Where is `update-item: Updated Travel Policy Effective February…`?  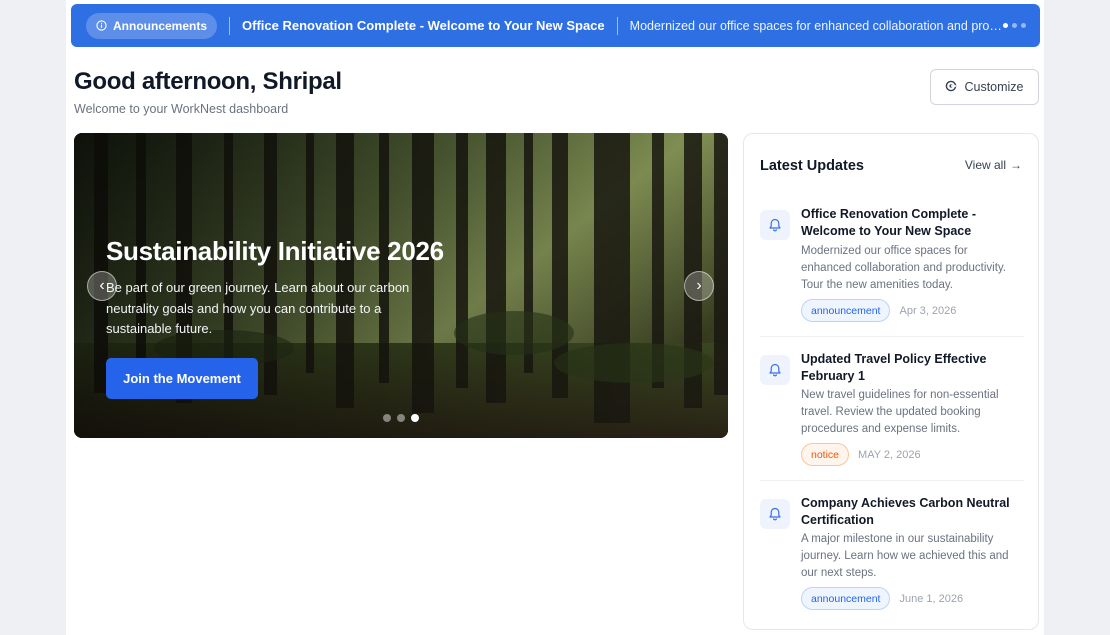
update-item: Updated Travel Policy Effective February… is located at coordinates (892, 416).